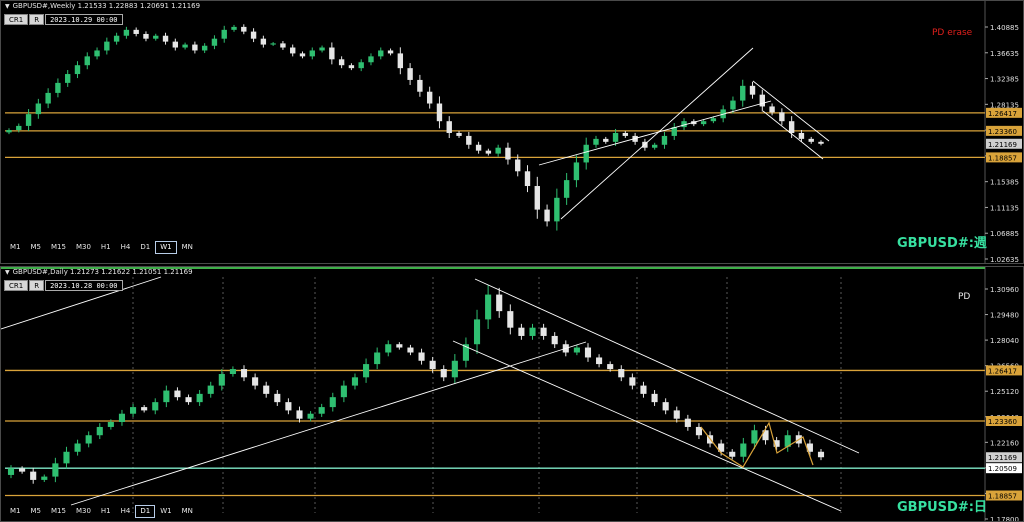 This screenshot has height=522, width=1024. What do you see at coordinates (1004, 392) in the screenshot?
I see `price-axis-label: 1.25120` at bounding box center [1004, 392].